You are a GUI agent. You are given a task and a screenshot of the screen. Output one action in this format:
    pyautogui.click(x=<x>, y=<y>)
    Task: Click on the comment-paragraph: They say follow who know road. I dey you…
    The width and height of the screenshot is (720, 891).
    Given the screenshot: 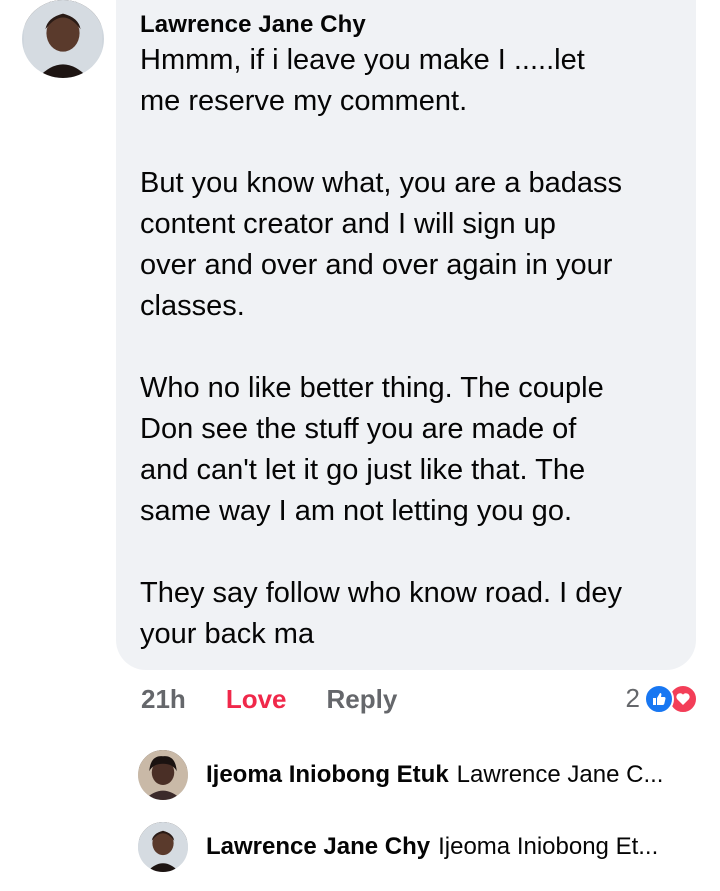 What is the action you would take?
    pyautogui.click(x=405, y=614)
    